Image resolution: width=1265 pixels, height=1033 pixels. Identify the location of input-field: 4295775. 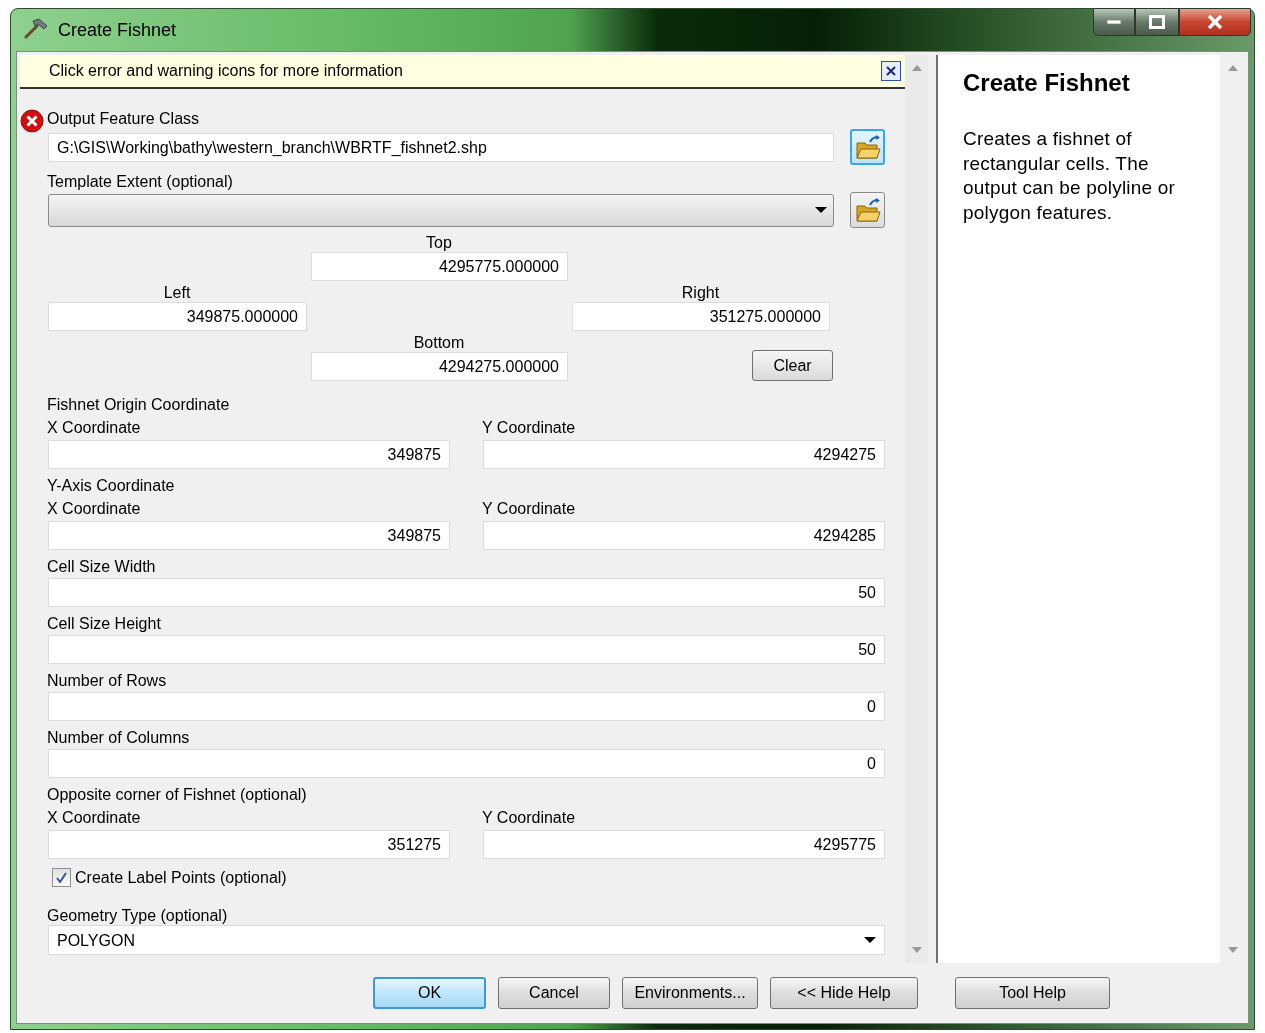
(684, 844).